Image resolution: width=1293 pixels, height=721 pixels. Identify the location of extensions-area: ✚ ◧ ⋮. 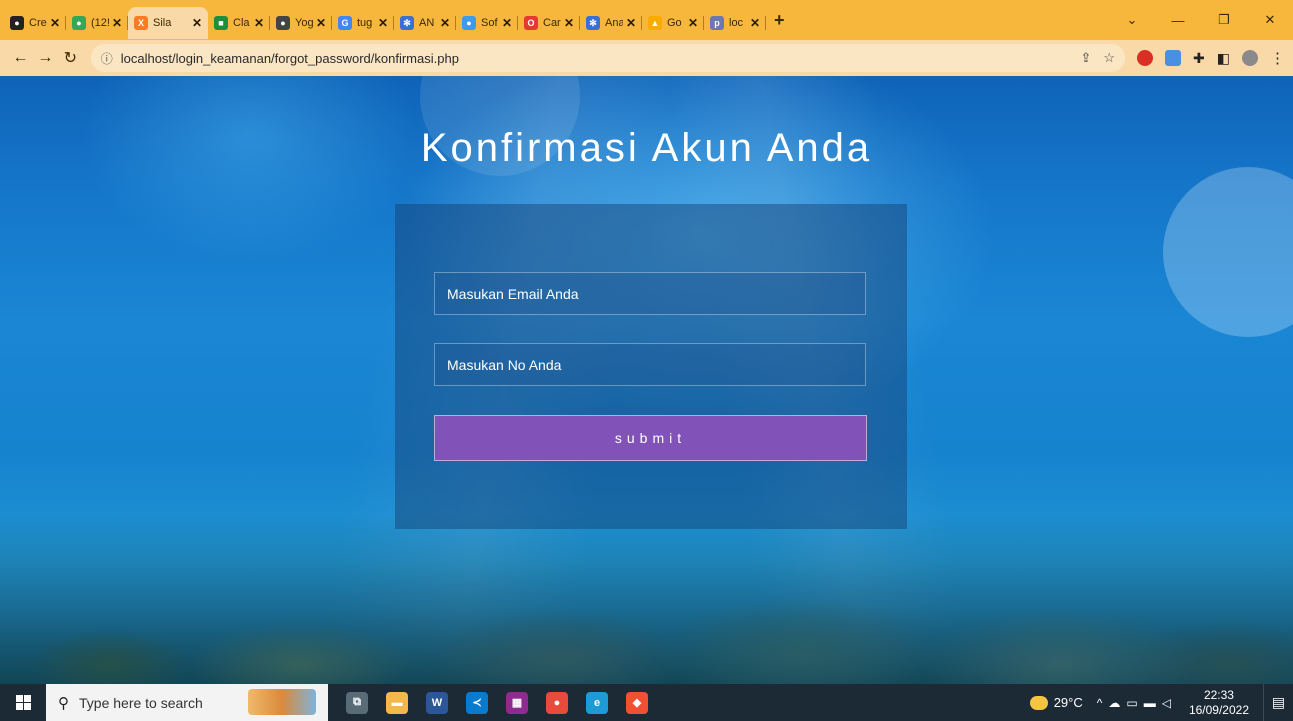
(1211, 58).